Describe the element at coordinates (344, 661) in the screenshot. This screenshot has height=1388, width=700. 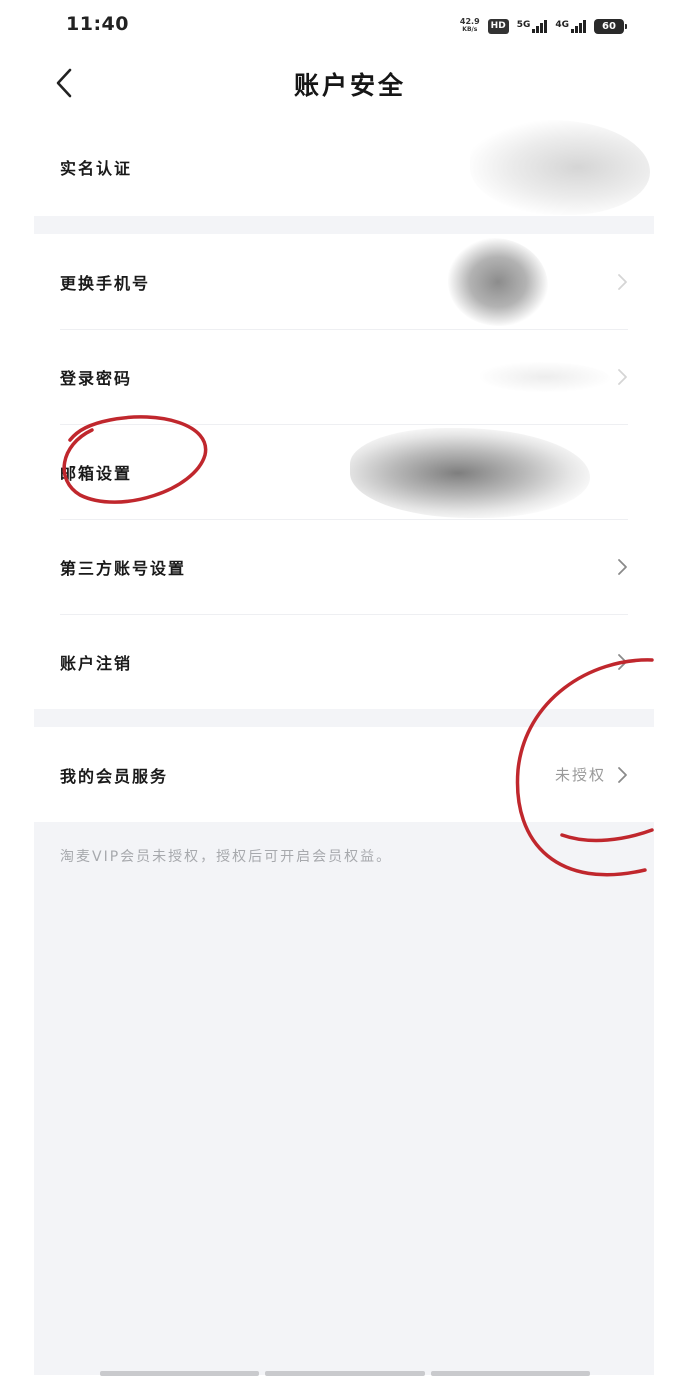
I see `row-account-deletion: 账户注销` at that location.